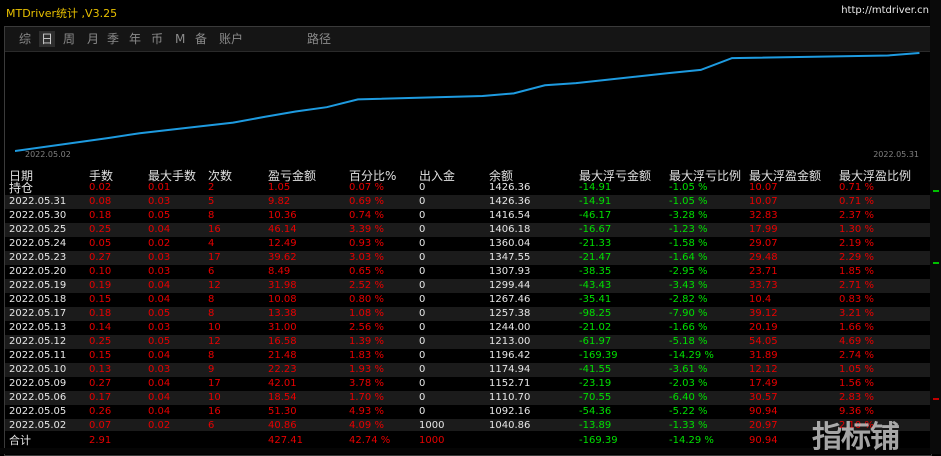 The width and height of the screenshot is (941, 456). What do you see at coordinates (510, 383) in the screenshot?
I see `table-cell: 1152.71` at bounding box center [510, 383].